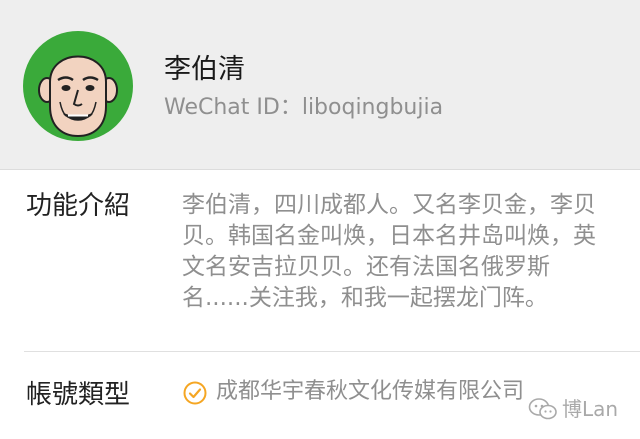  Describe the element at coordinates (370, 392) in the screenshot. I see `account-type-value: 成都华宇春秋文化传媒有限公司` at that location.